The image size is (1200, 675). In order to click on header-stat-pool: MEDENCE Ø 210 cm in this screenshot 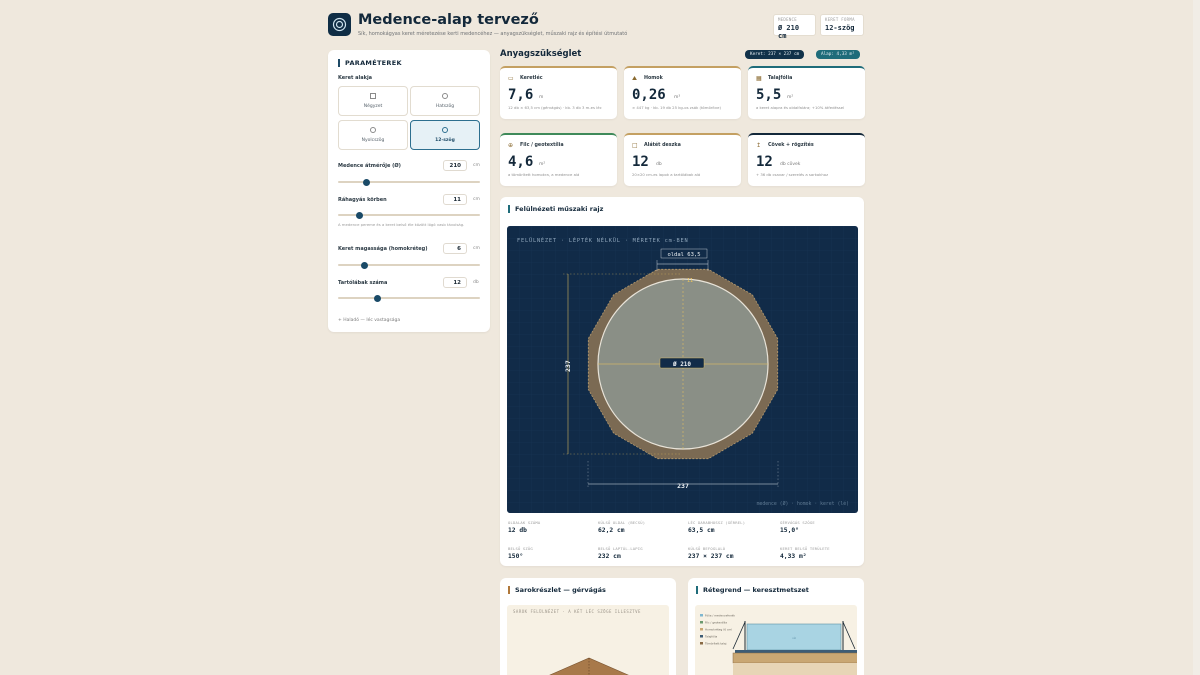, I will do `click(794, 27)`.